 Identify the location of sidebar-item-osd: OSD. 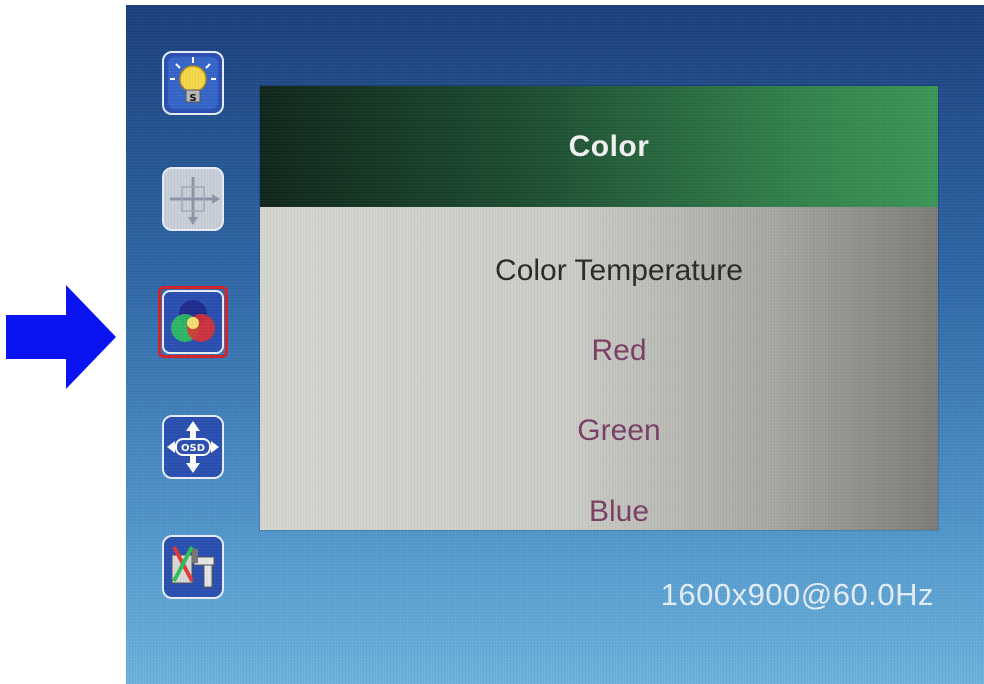
(193, 447).